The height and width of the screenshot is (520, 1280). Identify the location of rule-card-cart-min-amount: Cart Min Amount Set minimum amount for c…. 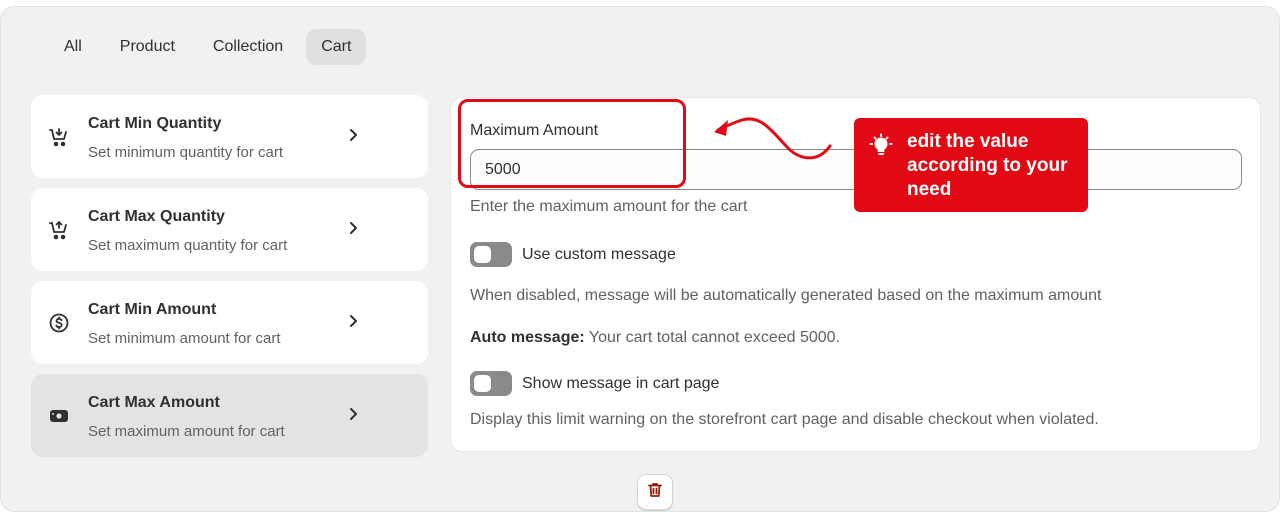
(229, 322).